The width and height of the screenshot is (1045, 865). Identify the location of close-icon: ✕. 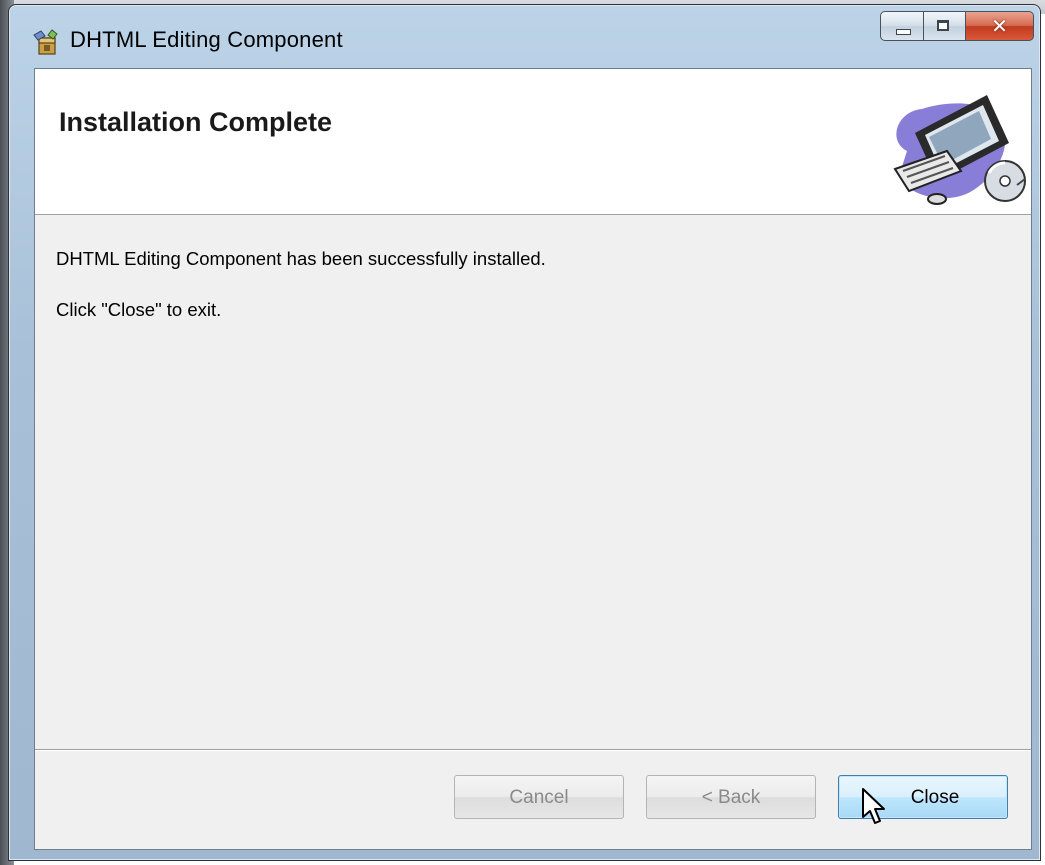
(999, 26).